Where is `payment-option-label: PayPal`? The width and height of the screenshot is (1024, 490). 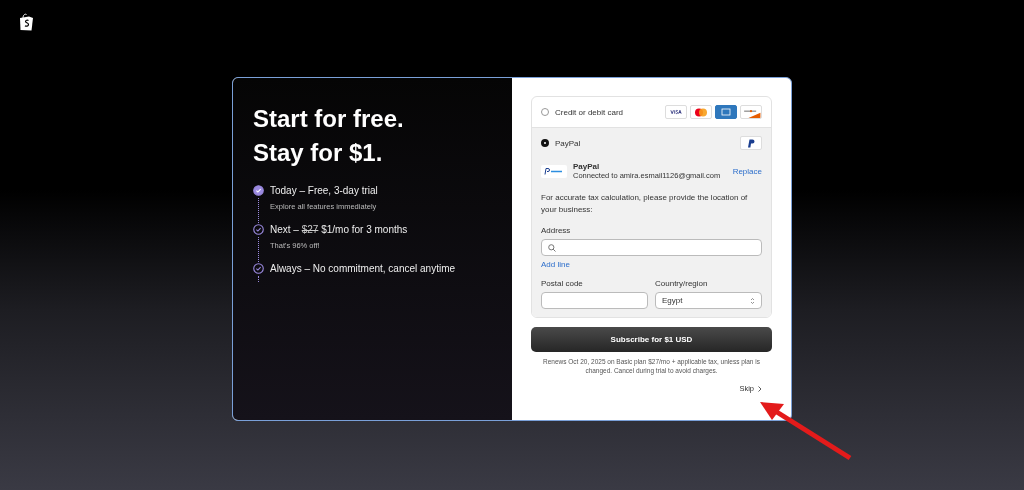
payment-option-label: PayPal is located at coordinates (568, 143).